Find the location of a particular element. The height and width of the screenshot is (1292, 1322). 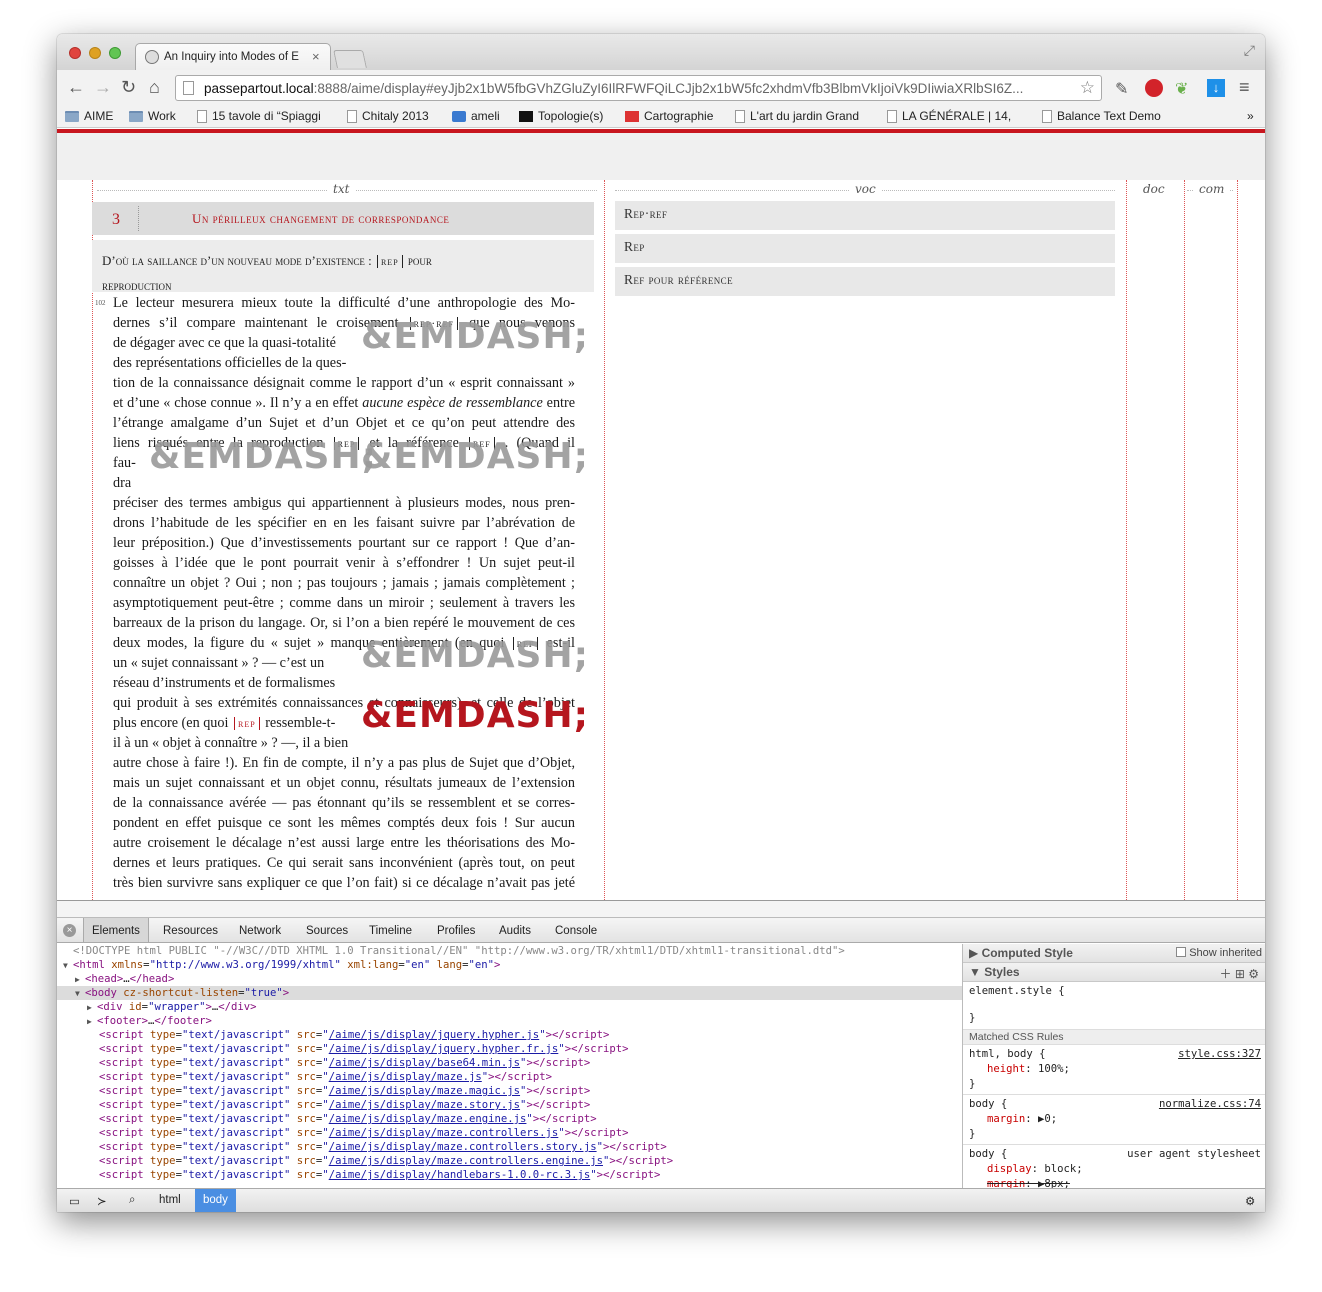

bookmark-balance-text: Balance Text Demo is located at coordinates (1101, 116).